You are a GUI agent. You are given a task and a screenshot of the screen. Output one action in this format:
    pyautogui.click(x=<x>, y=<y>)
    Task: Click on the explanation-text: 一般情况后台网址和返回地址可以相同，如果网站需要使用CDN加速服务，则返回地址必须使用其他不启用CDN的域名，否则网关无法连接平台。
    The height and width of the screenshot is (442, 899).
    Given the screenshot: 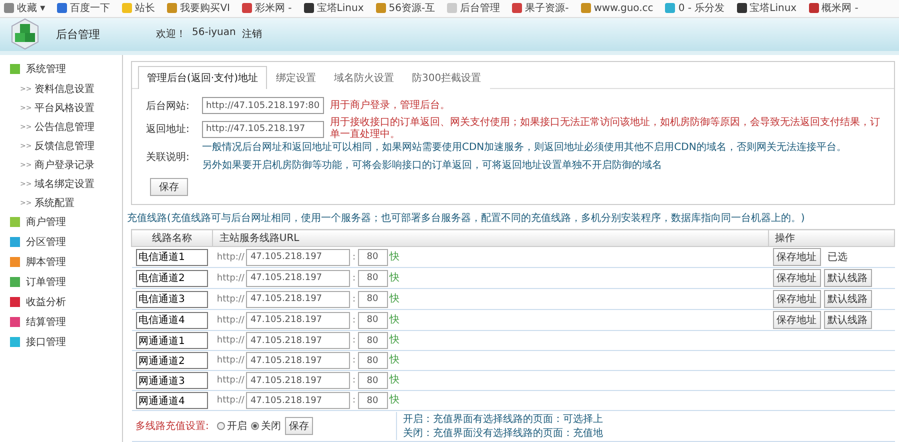 What is the action you would take?
    pyautogui.click(x=524, y=148)
    